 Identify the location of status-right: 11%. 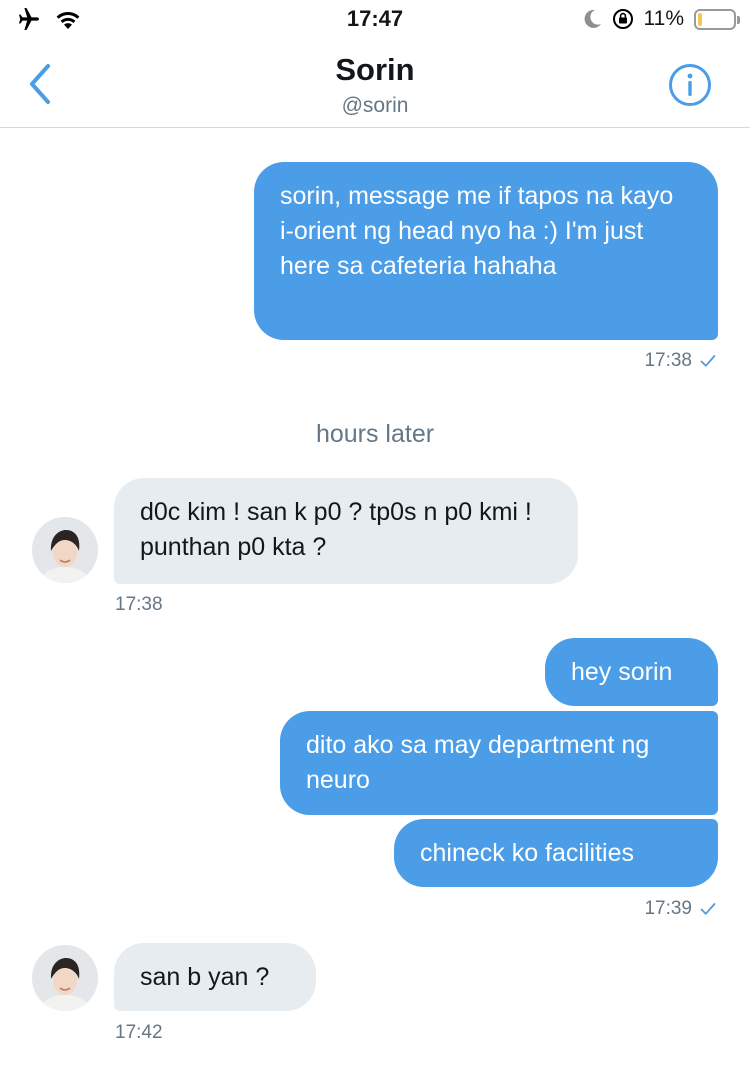
(661, 19).